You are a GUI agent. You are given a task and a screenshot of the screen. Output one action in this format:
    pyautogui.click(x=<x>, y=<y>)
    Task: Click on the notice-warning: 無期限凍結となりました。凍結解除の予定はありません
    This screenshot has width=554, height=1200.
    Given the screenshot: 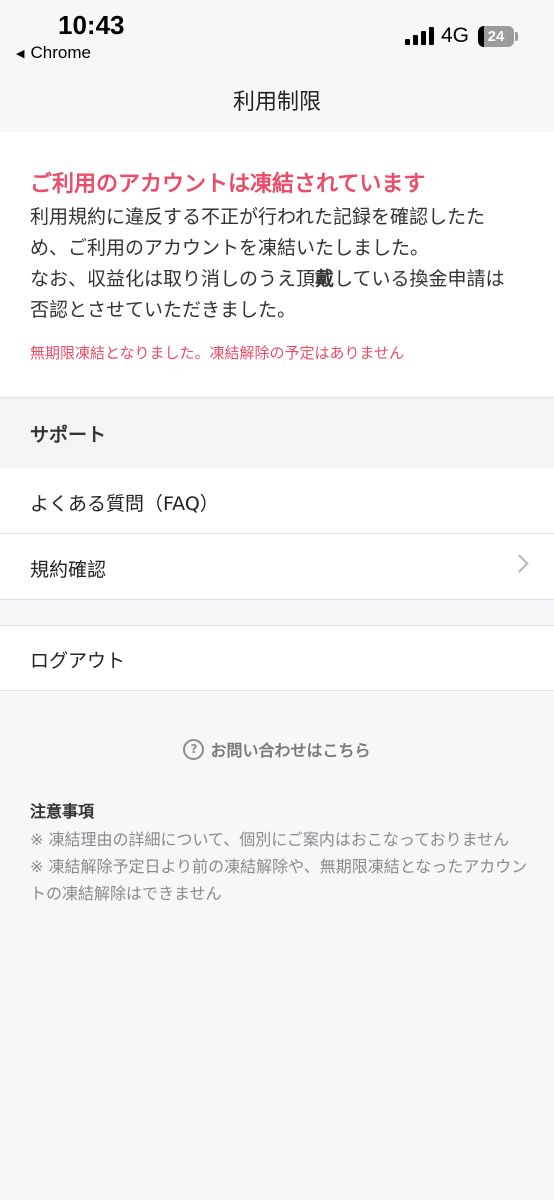 What is the action you would take?
    pyautogui.click(x=217, y=353)
    